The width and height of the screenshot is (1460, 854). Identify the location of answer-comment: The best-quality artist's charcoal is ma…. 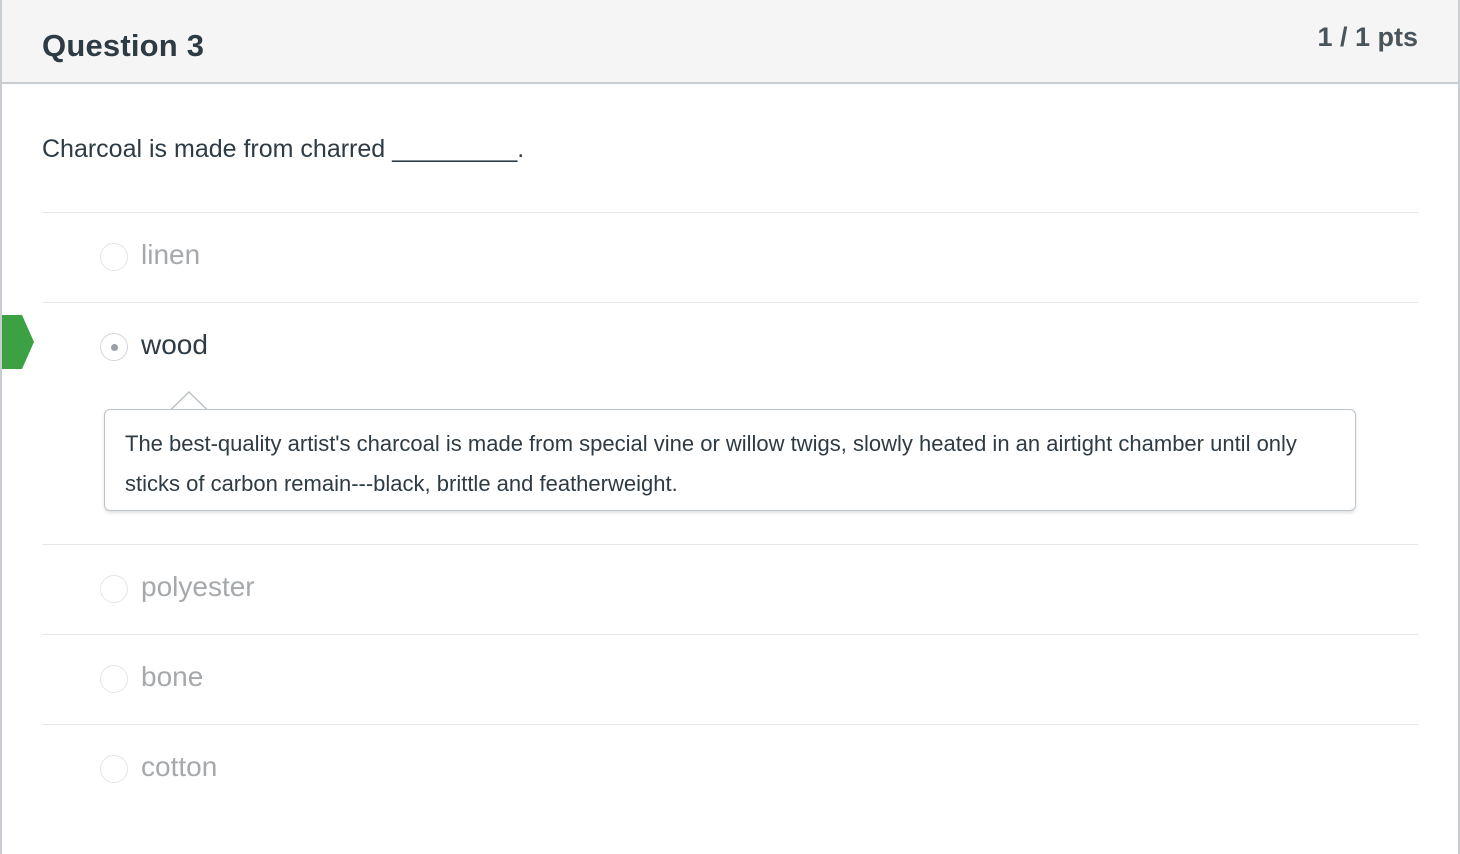
(730, 460).